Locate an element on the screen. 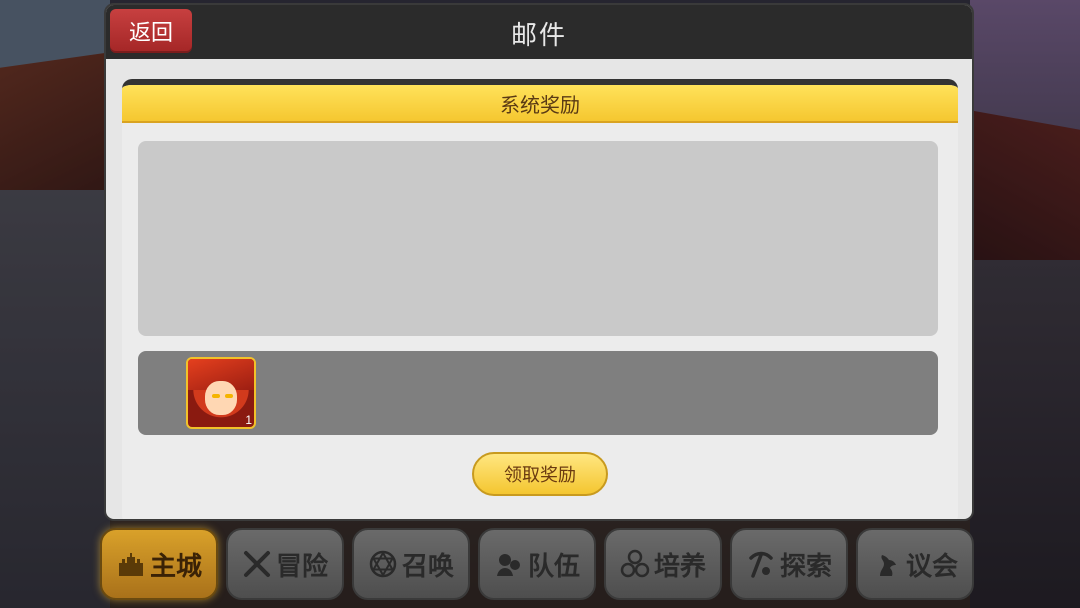 Image resolution: width=1080 pixels, height=608 pixels. hero-portrait-icon: 1 is located at coordinates (221, 393).